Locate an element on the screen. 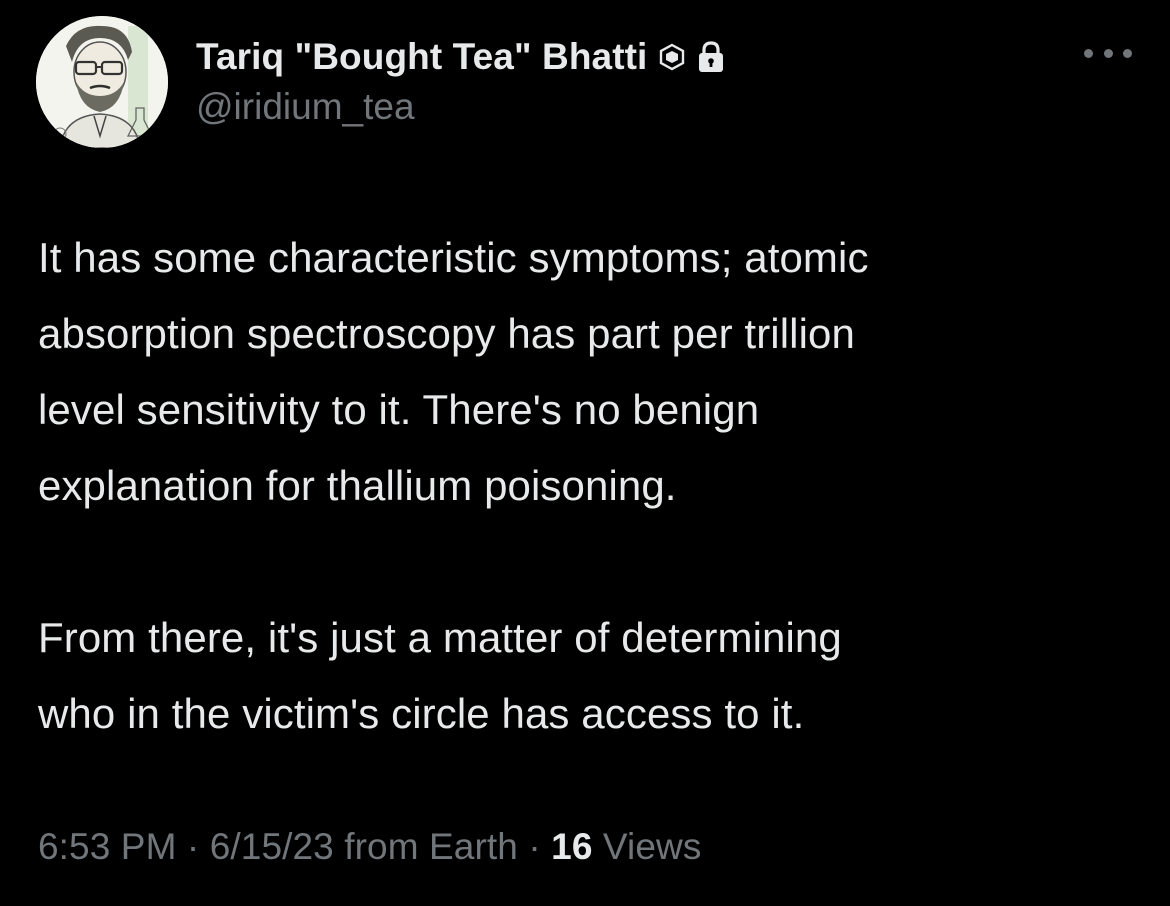  avatar is located at coordinates (102, 82).